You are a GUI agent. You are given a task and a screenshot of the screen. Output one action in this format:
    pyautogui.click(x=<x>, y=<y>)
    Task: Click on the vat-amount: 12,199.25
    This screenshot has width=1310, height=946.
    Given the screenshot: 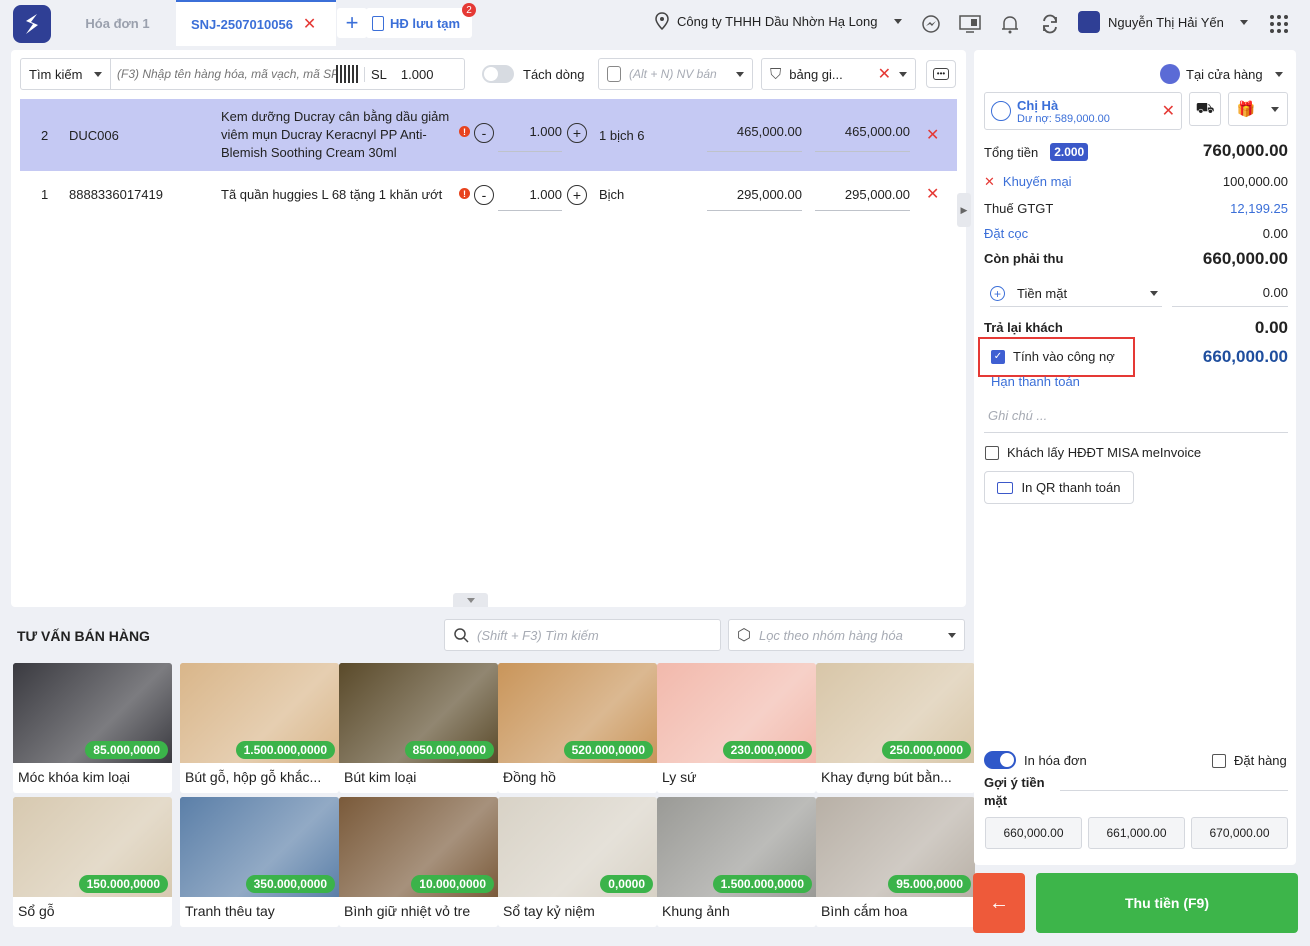 What is the action you would take?
    pyautogui.click(x=1259, y=208)
    